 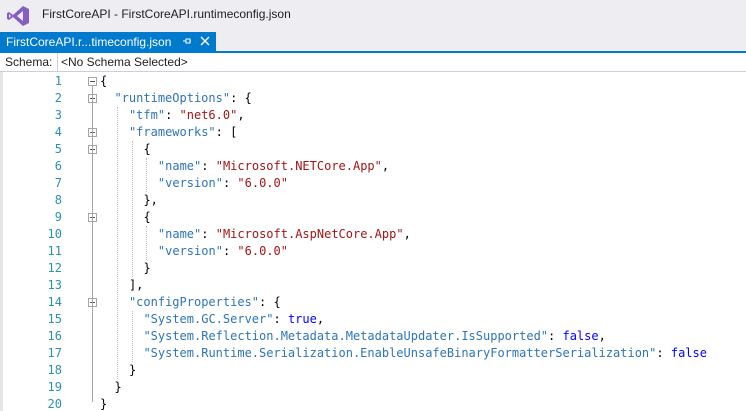 What do you see at coordinates (373, 115) in the screenshot?
I see `code-line: 3 "tfm": "net6.0",` at bounding box center [373, 115].